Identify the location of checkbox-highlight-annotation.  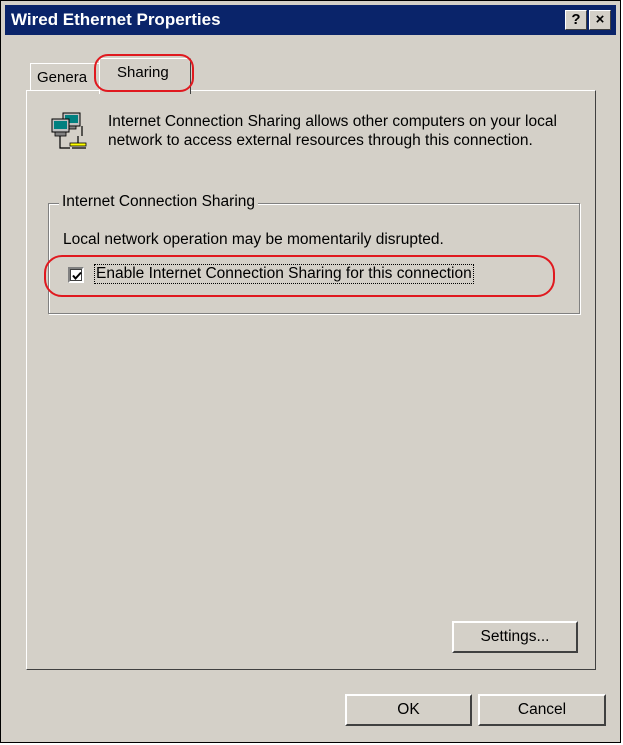
(299, 276).